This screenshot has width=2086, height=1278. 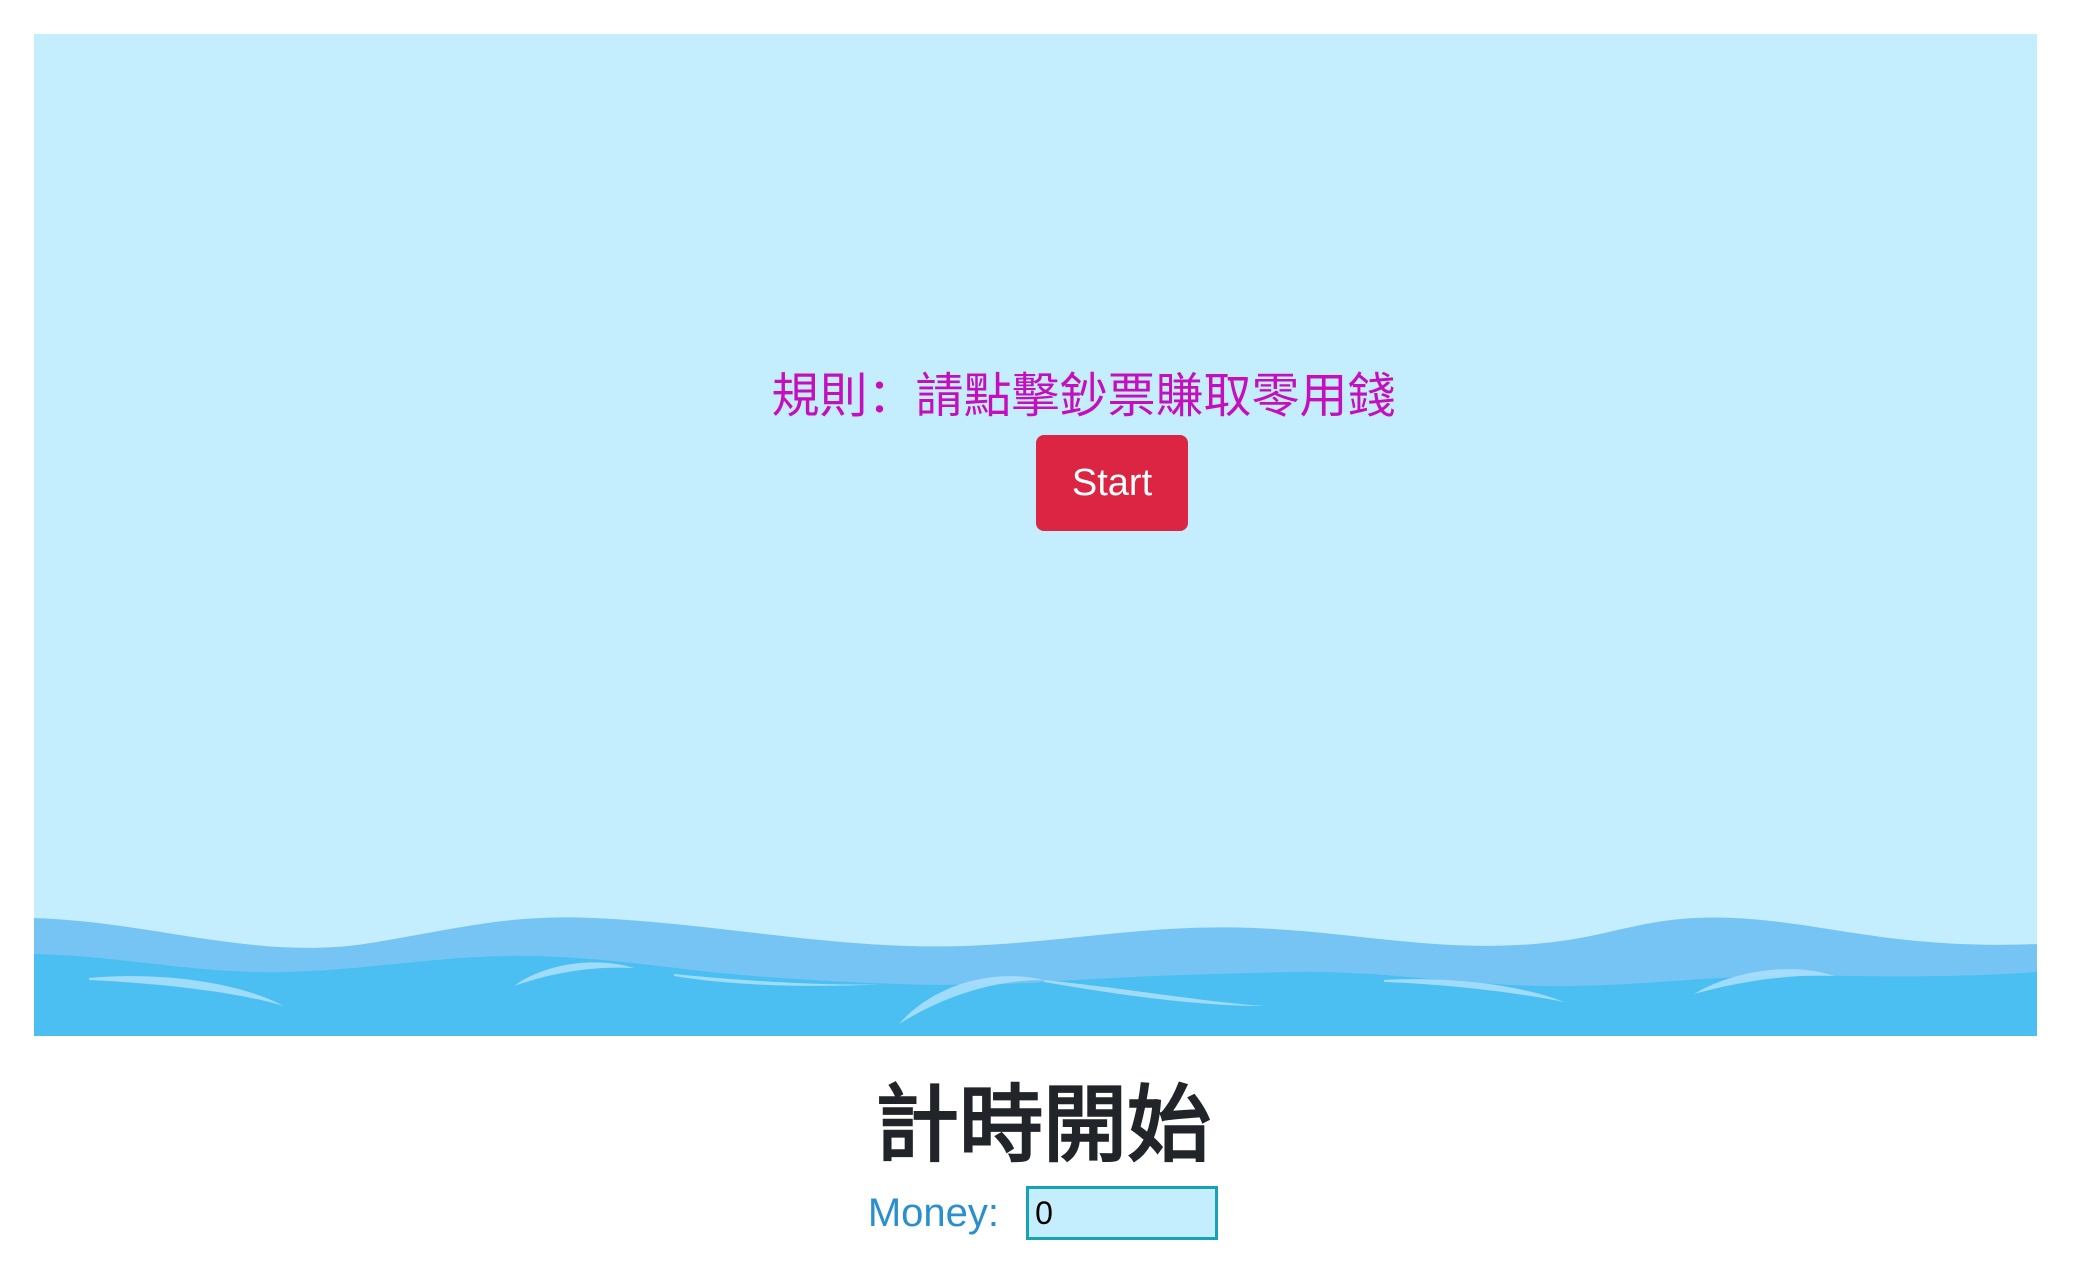 What do you see at coordinates (1122, 1213) in the screenshot?
I see `money-field` at bounding box center [1122, 1213].